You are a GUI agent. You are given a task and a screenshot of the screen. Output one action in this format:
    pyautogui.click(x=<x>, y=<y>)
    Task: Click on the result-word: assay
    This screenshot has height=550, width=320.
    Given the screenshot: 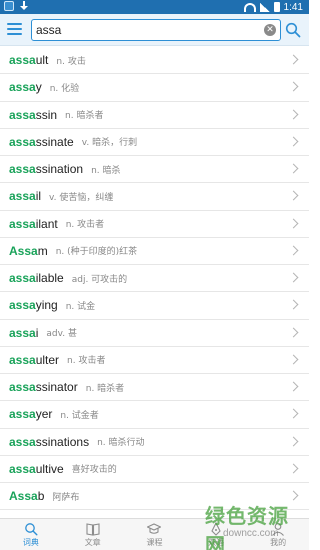 What is the action you would take?
    pyautogui.click(x=25, y=87)
    